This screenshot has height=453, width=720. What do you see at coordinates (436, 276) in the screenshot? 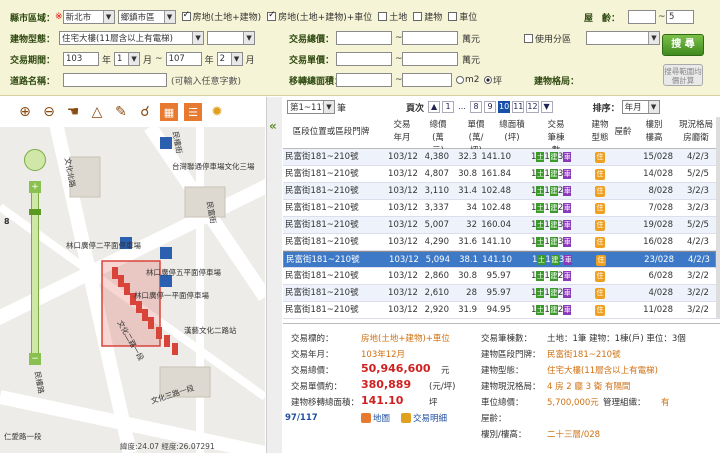
I see `cell-total: 2,860` at bounding box center [436, 276].